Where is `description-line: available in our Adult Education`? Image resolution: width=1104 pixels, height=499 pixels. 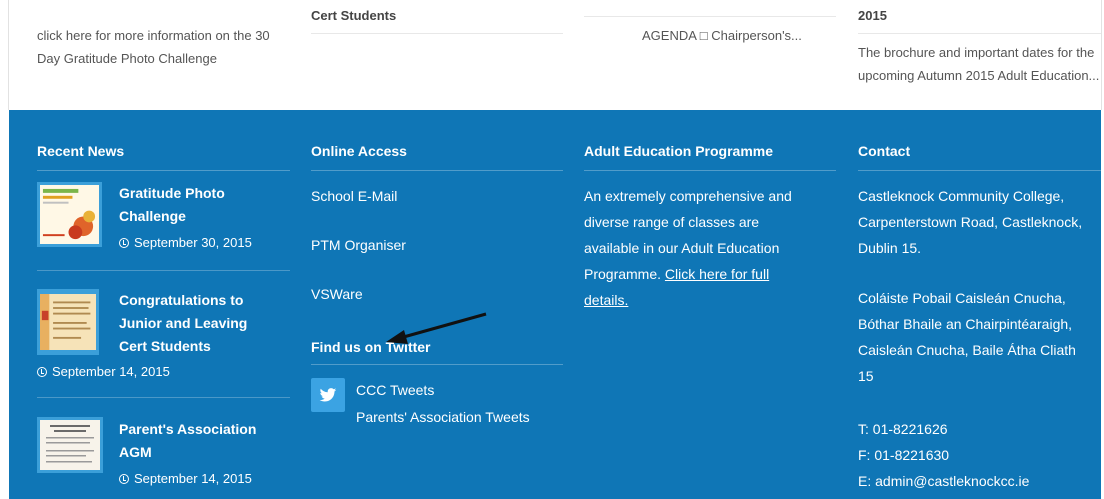 description-line: available in our Adult Education is located at coordinates (682, 248).